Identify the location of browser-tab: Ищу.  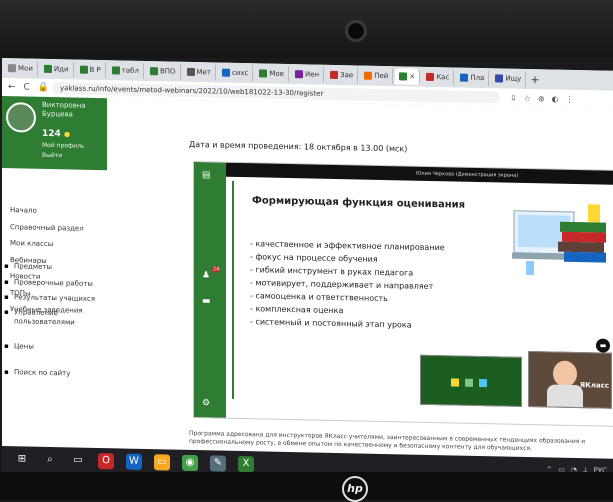
(509, 78).